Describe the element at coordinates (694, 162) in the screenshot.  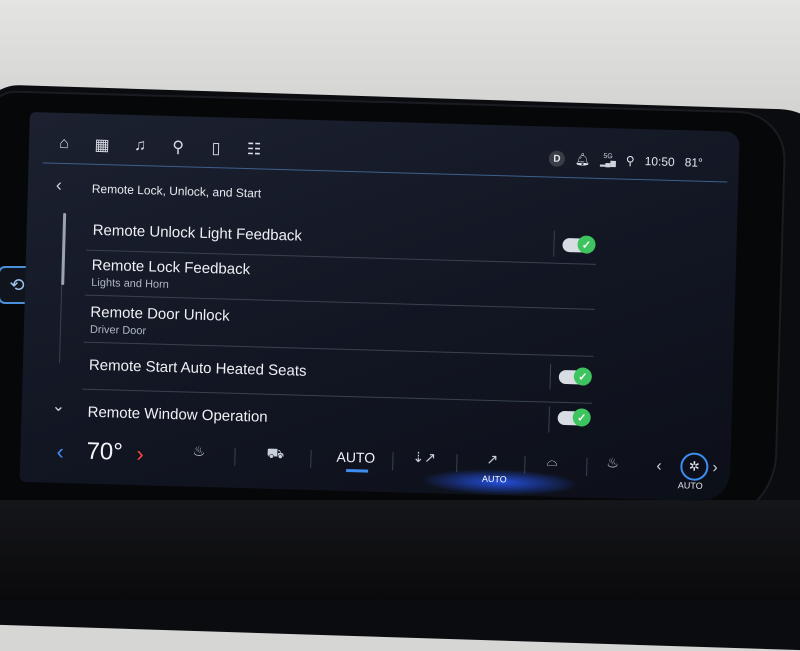
I see `outside-temperature: 81°` at that location.